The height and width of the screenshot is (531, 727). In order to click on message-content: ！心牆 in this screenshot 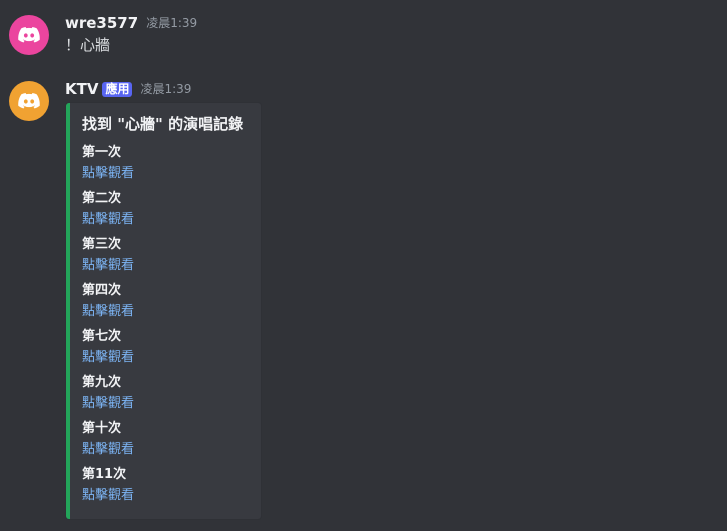, I will do `click(88, 45)`.